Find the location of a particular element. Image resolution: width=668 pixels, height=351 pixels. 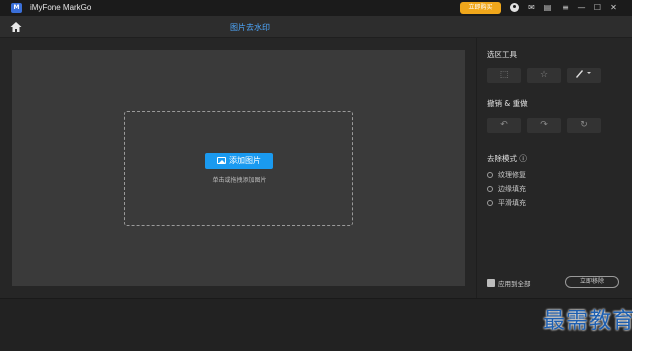

app-logo: M is located at coordinates (16, 8).